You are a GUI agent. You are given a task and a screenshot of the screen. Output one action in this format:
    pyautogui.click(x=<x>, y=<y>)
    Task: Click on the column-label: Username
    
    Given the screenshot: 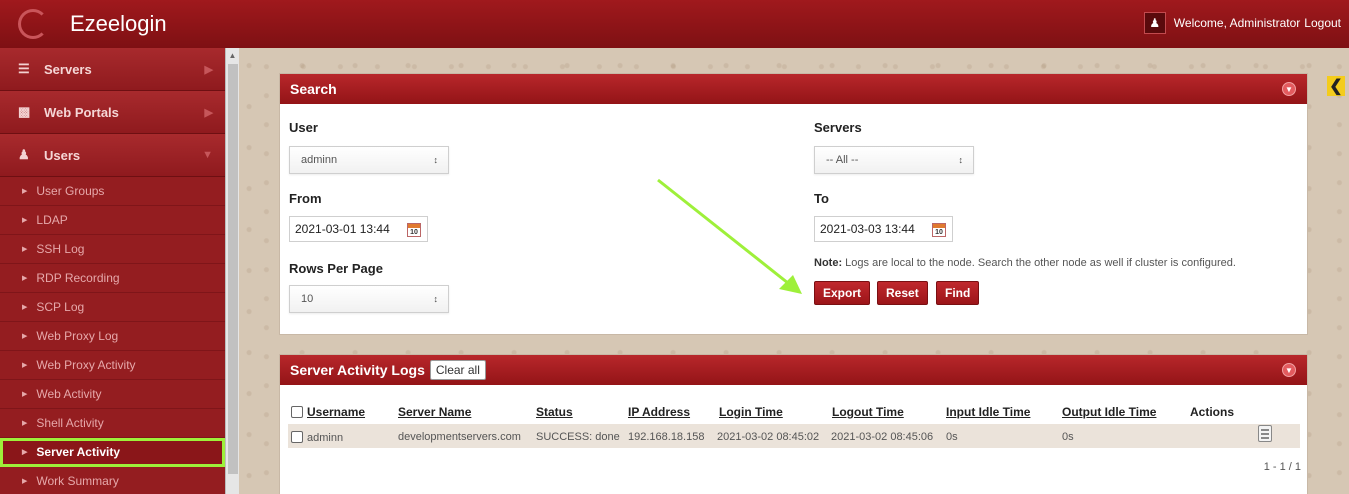 What is the action you would take?
    pyautogui.click(x=336, y=412)
    